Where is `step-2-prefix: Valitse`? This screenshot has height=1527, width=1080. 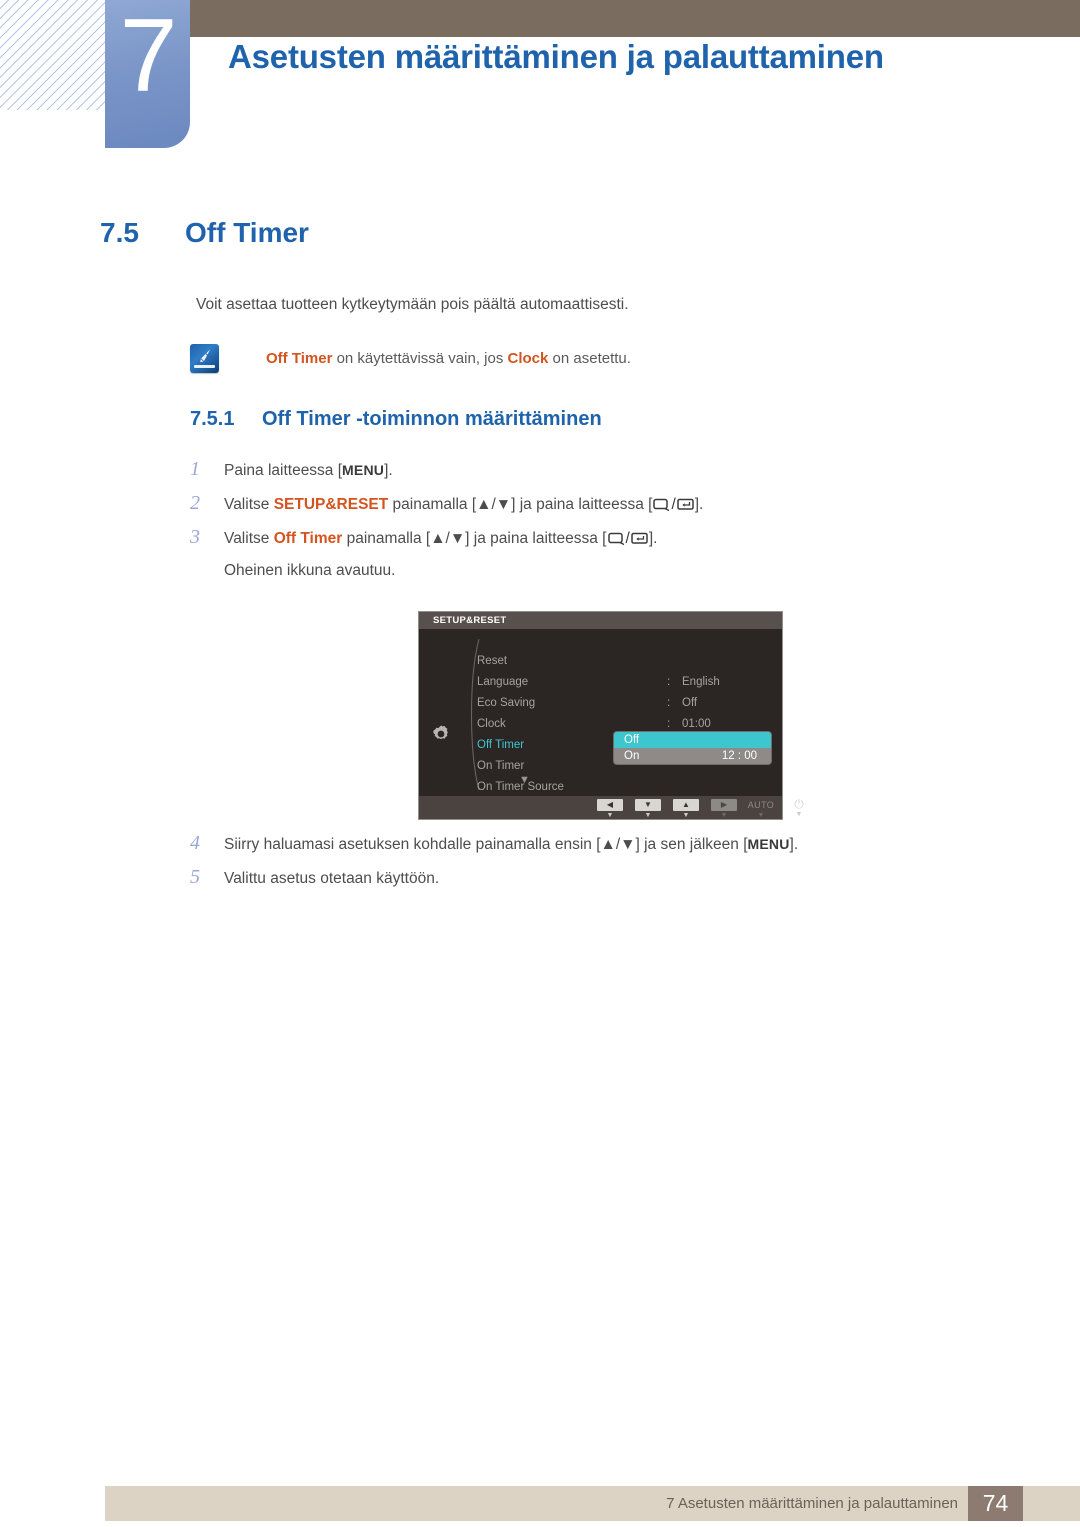
step-2-prefix: Valitse is located at coordinates (249, 504).